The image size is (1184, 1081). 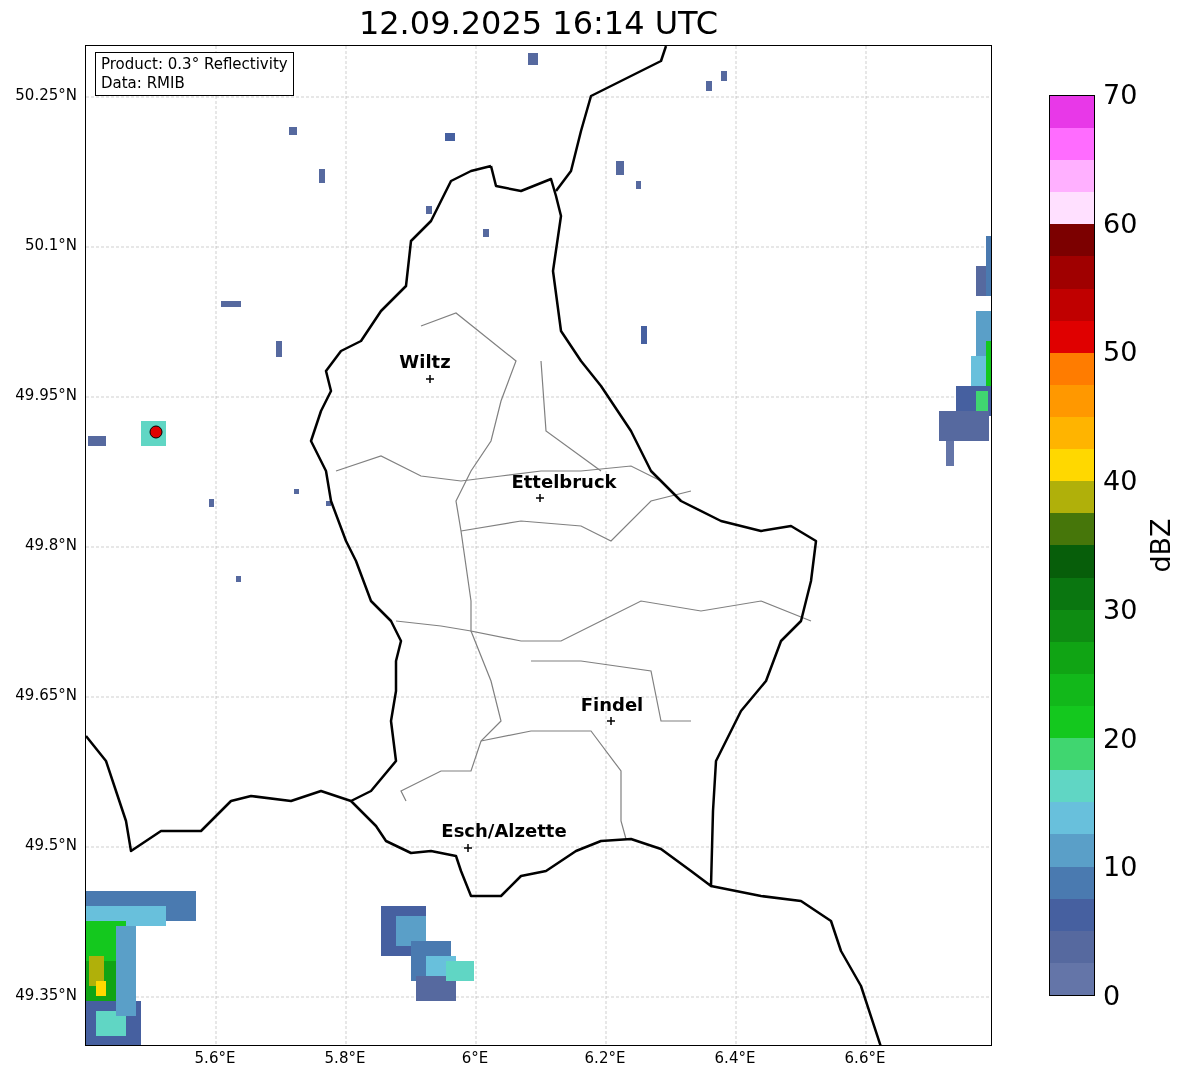 I want to click on latitude-label: 49.8°N, so click(x=50, y=545).